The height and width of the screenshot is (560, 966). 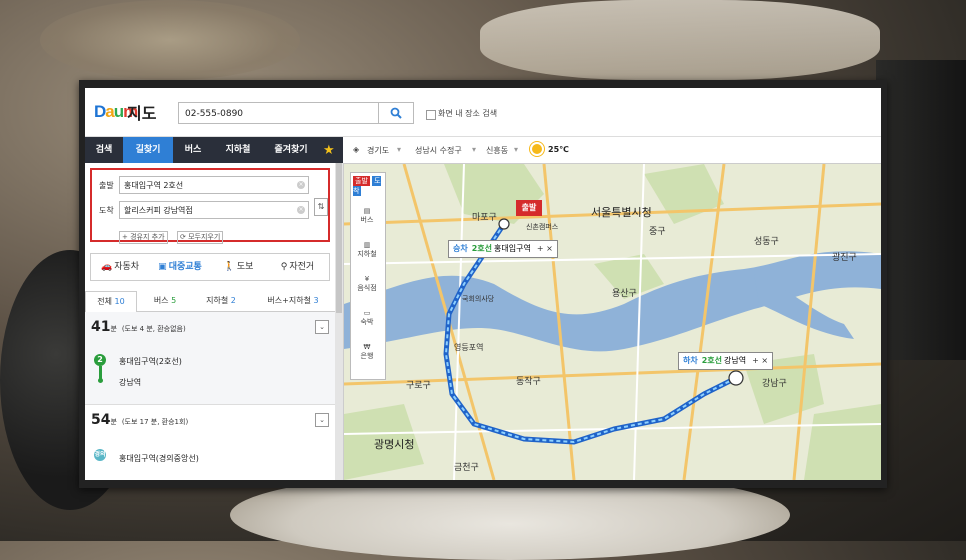 What do you see at coordinates (142, 113) in the screenshot?
I see `page-title: 지도` at bounding box center [142, 113].